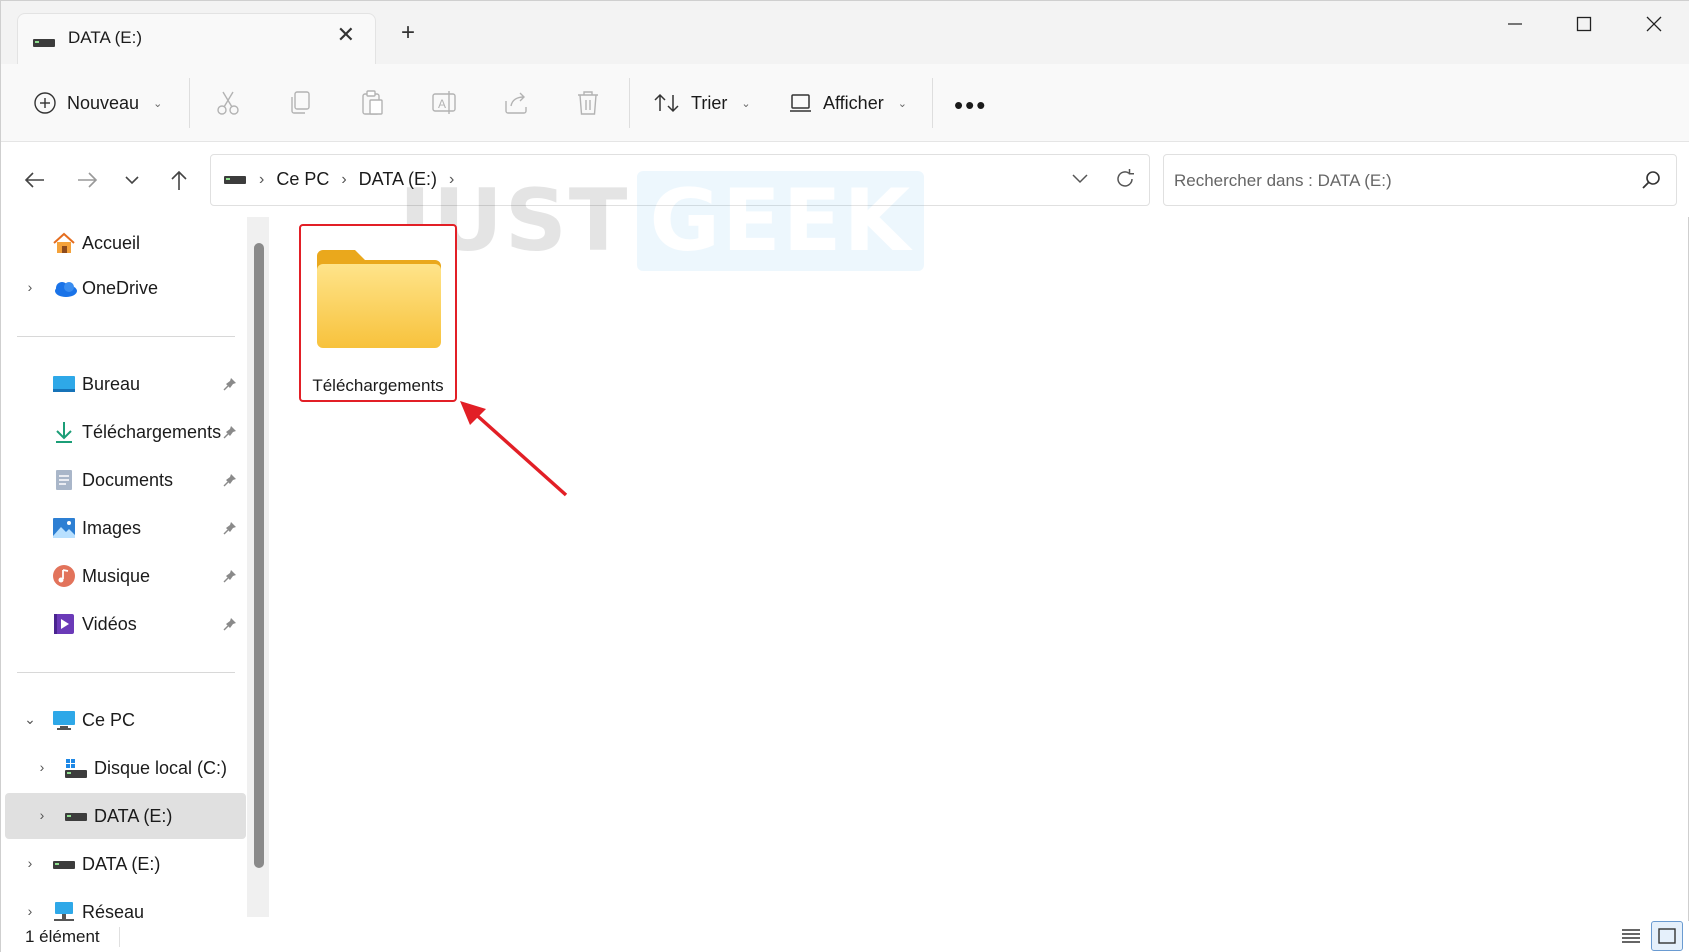  What do you see at coordinates (372, 103) in the screenshot?
I see `paste-icon` at bounding box center [372, 103].